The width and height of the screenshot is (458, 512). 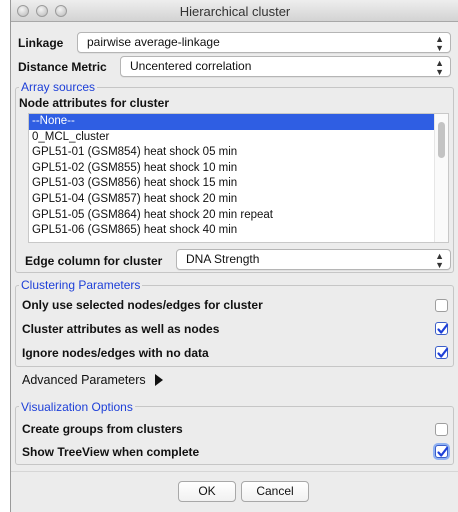 What do you see at coordinates (81, 285) in the screenshot?
I see `clustering-parameters-title: Clustering Parameters` at bounding box center [81, 285].